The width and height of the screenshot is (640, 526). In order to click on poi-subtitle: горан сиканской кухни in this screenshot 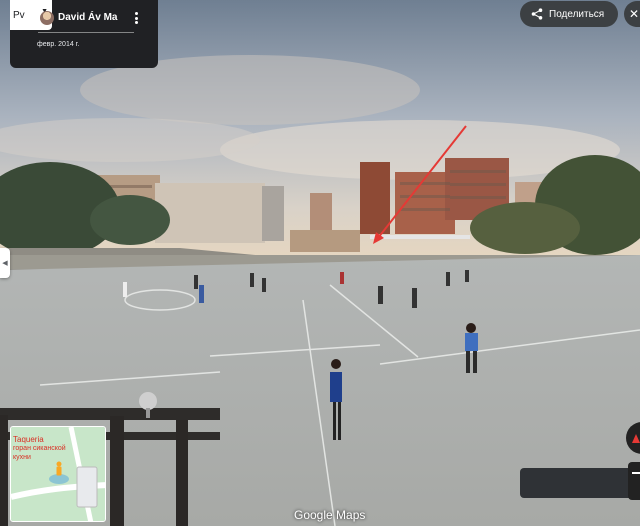, I will do `click(39, 453)`.